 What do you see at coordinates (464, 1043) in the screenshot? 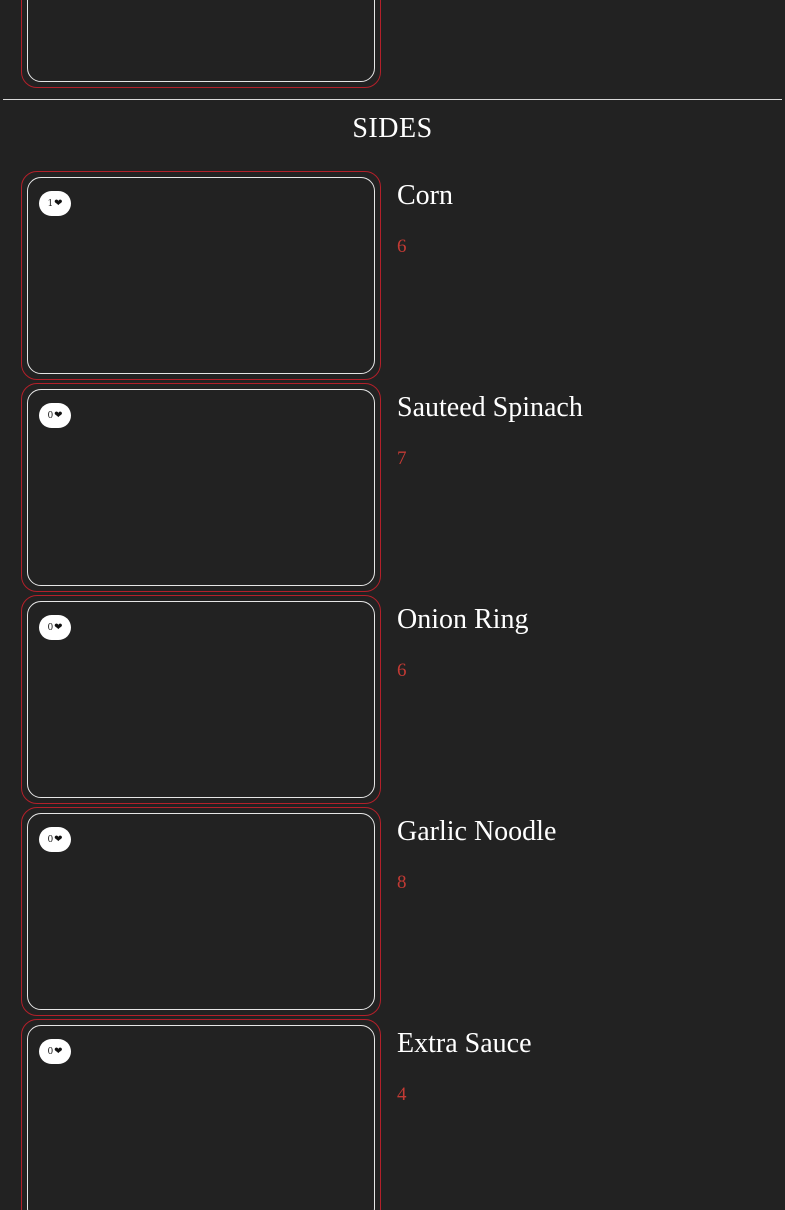
I see `item-name: Extra Sauce` at bounding box center [464, 1043].